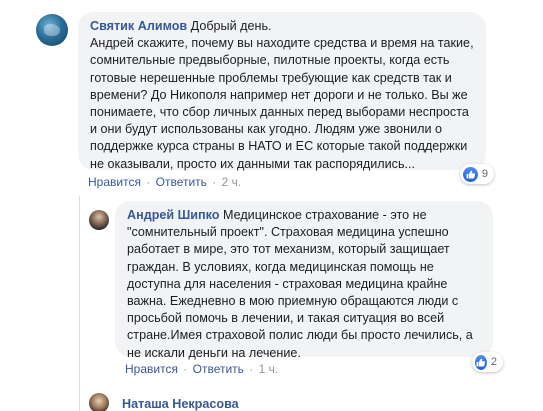  Describe the element at coordinates (180, 404) in the screenshot. I see `comment-author: Наташа Некрасова` at that location.